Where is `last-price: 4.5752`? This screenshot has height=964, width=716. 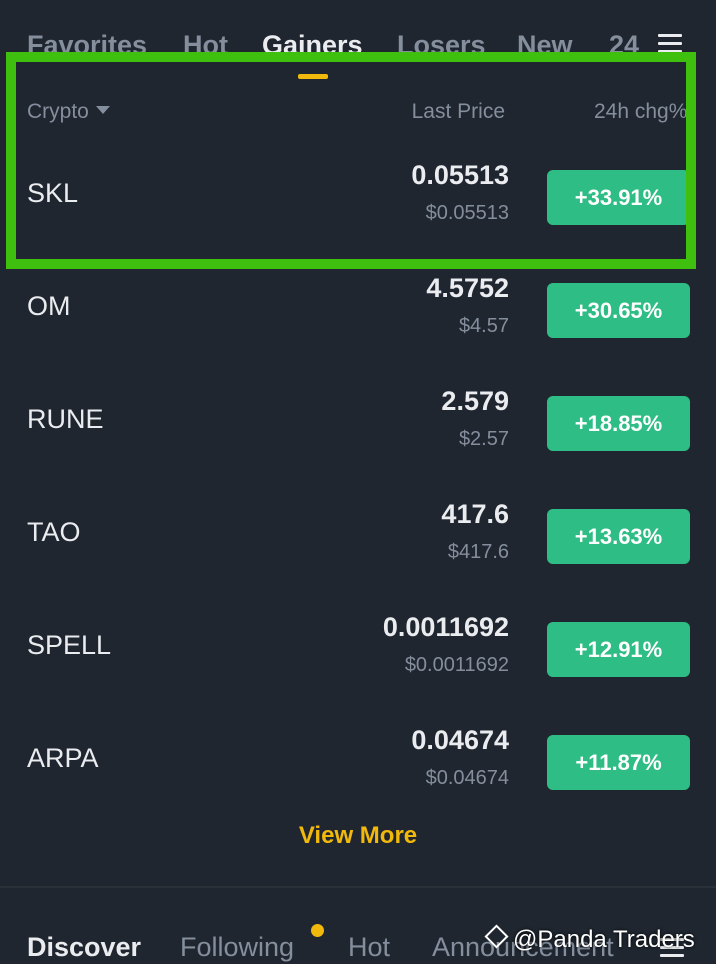 last-price: 4.5752 is located at coordinates (467, 288).